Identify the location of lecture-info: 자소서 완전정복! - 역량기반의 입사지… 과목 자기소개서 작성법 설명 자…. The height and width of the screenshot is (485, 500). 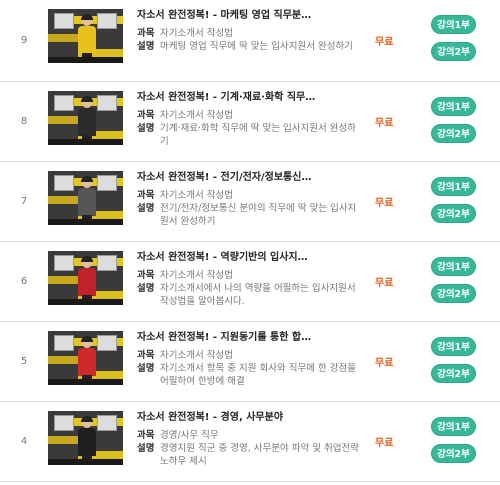
(249, 279).